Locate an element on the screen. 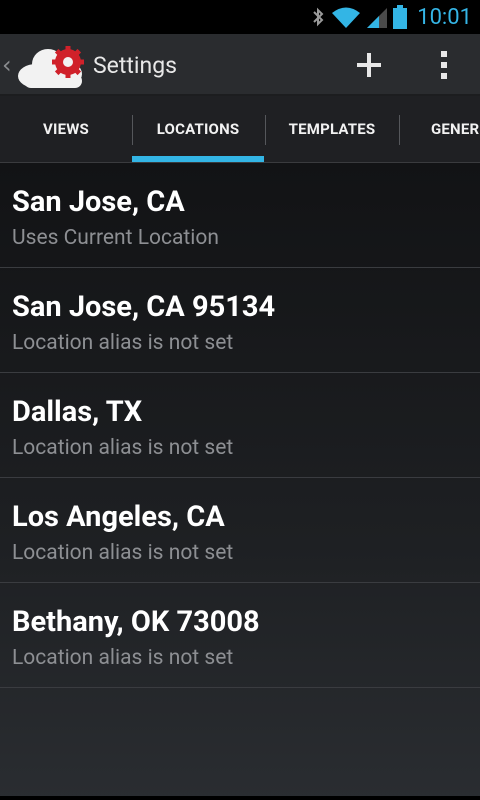 This screenshot has height=800, width=480. wifi-icon is located at coordinates (346, 17).